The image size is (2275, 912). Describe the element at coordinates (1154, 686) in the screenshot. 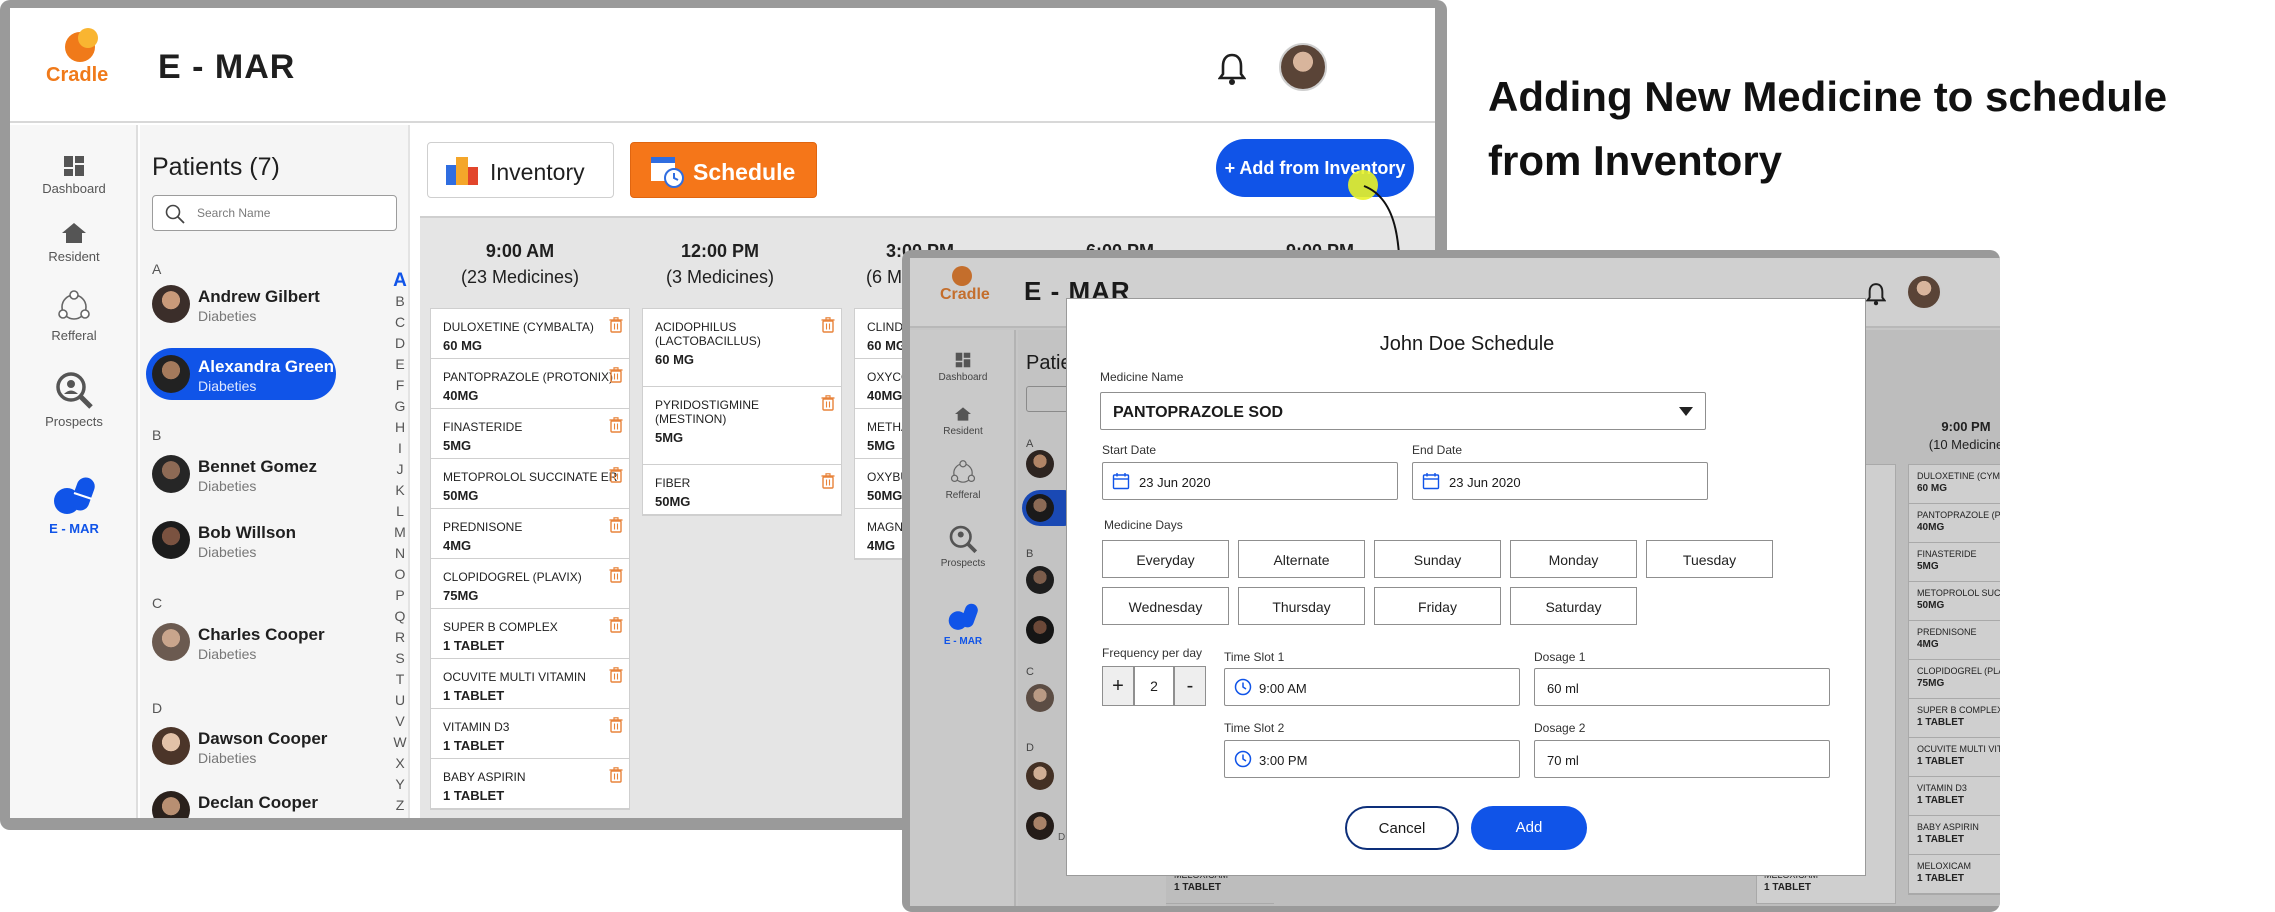

I see `frequency-value: 2` at that location.